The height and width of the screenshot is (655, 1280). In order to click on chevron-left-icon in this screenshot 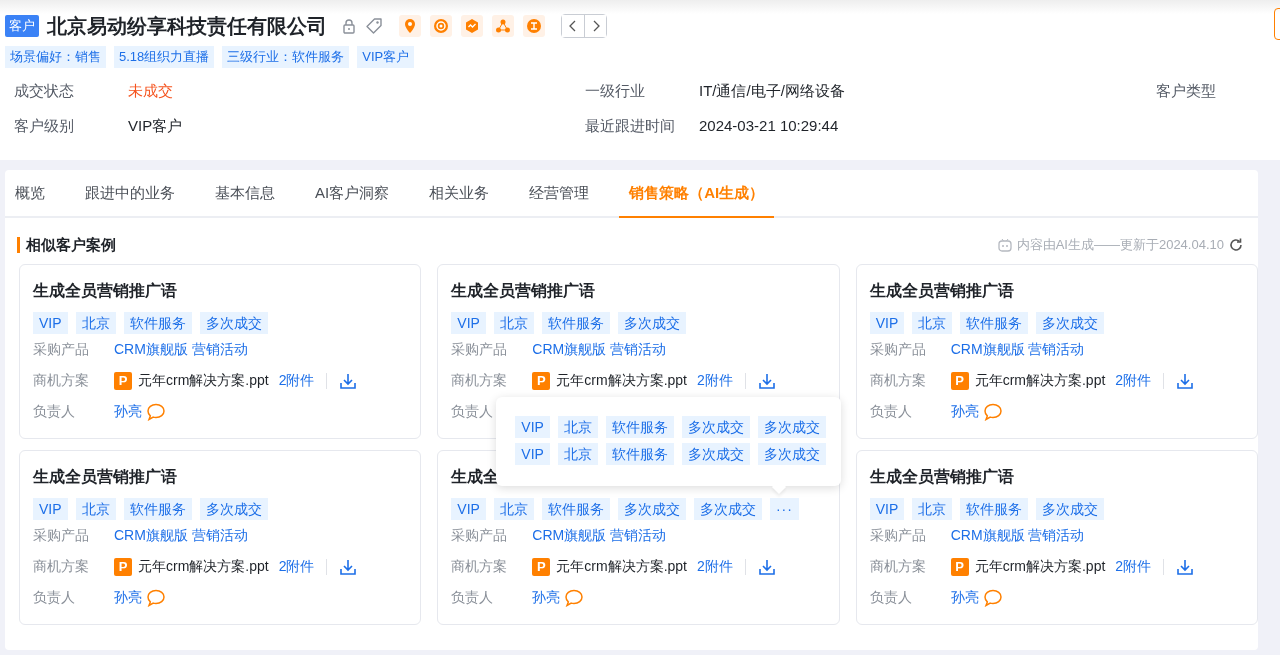, I will do `click(573, 26)`.